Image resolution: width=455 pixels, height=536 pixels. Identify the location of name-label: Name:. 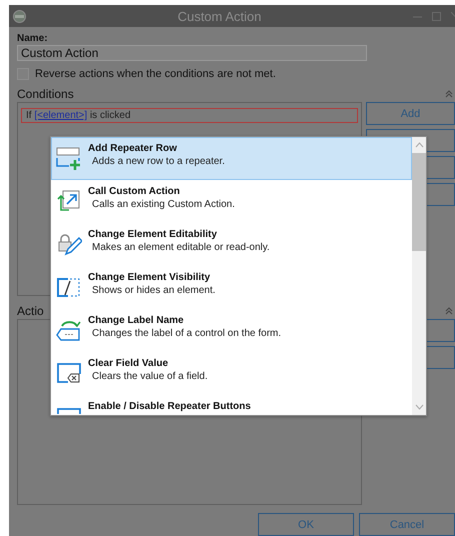
(33, 38).